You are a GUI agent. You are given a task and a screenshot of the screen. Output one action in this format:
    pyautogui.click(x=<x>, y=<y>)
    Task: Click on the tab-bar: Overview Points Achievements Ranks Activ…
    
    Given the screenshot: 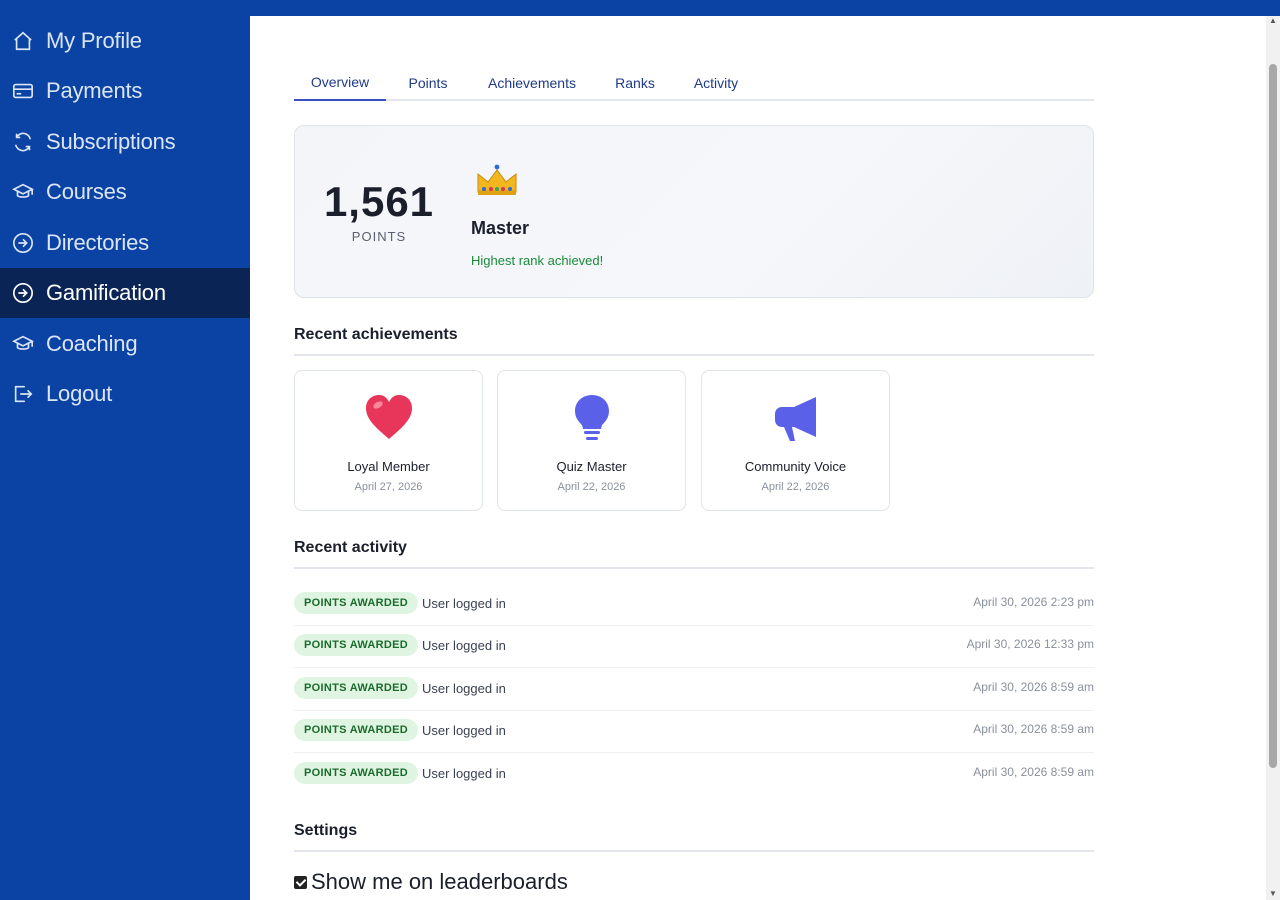 What is the action you would take?
    pyautogui.click(x=694, y=82)
    